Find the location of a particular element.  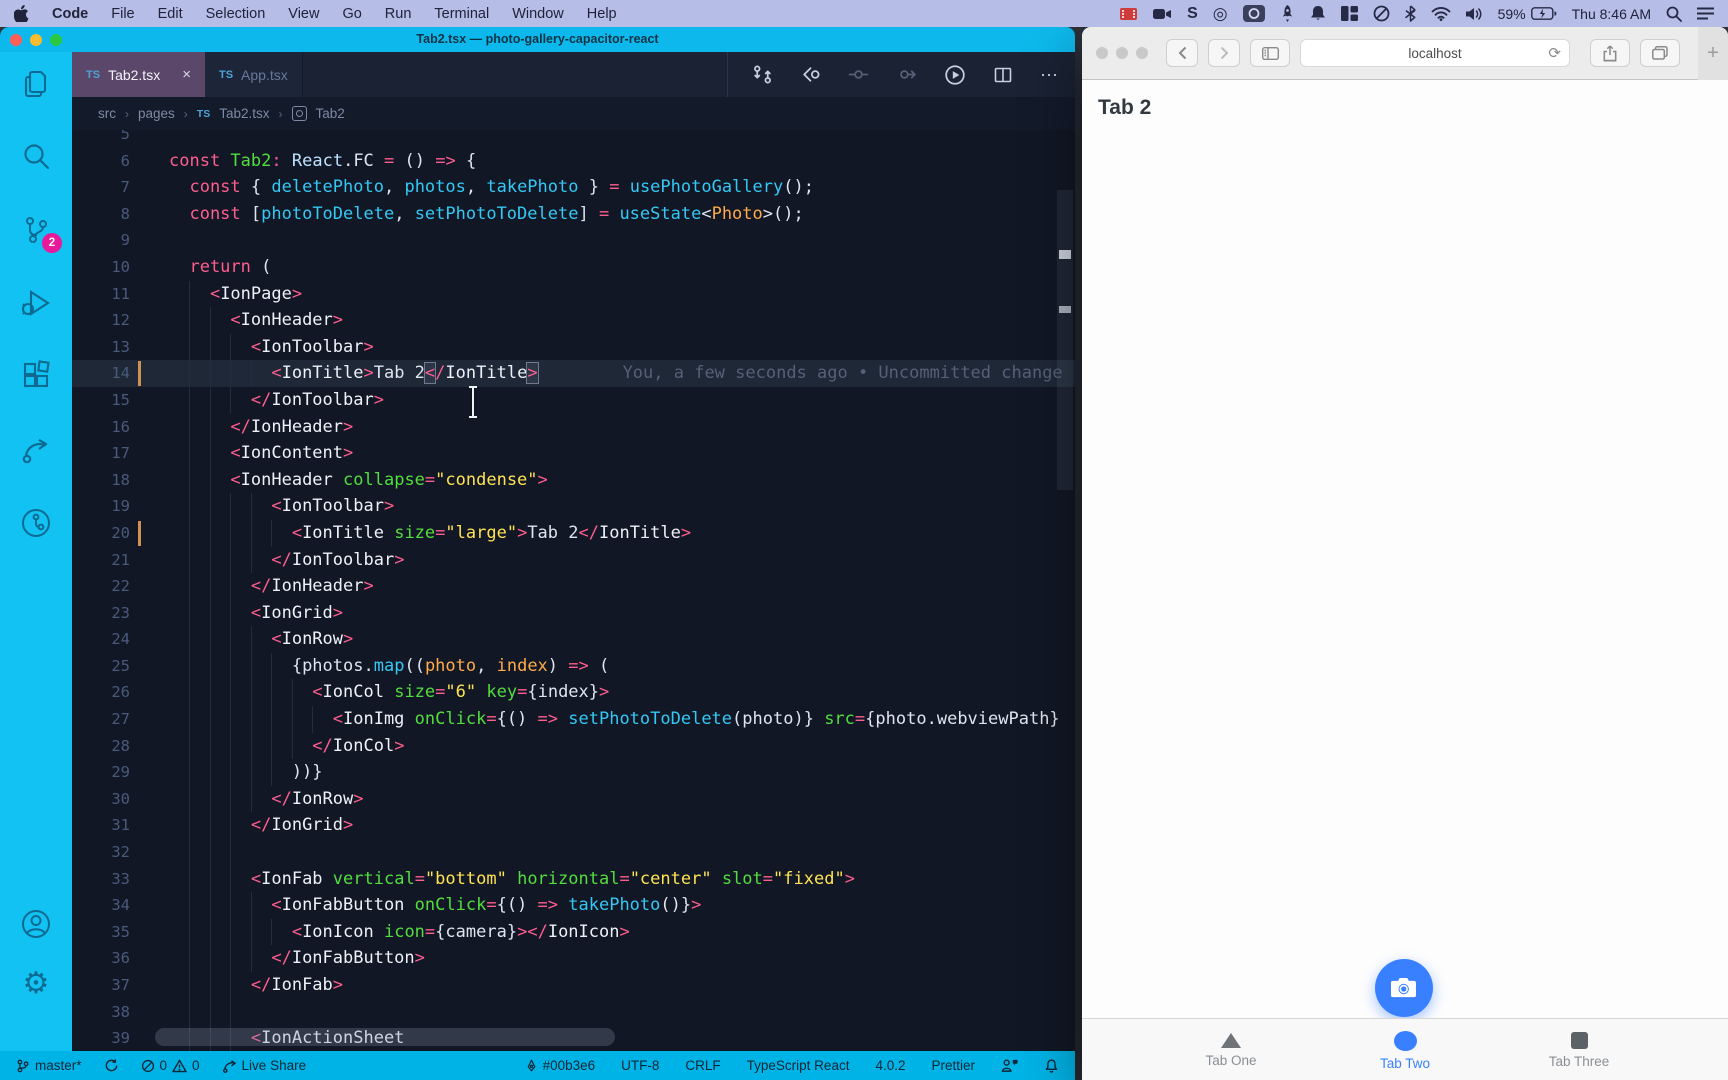

bell-icon is located at coordinates (1318, 14).